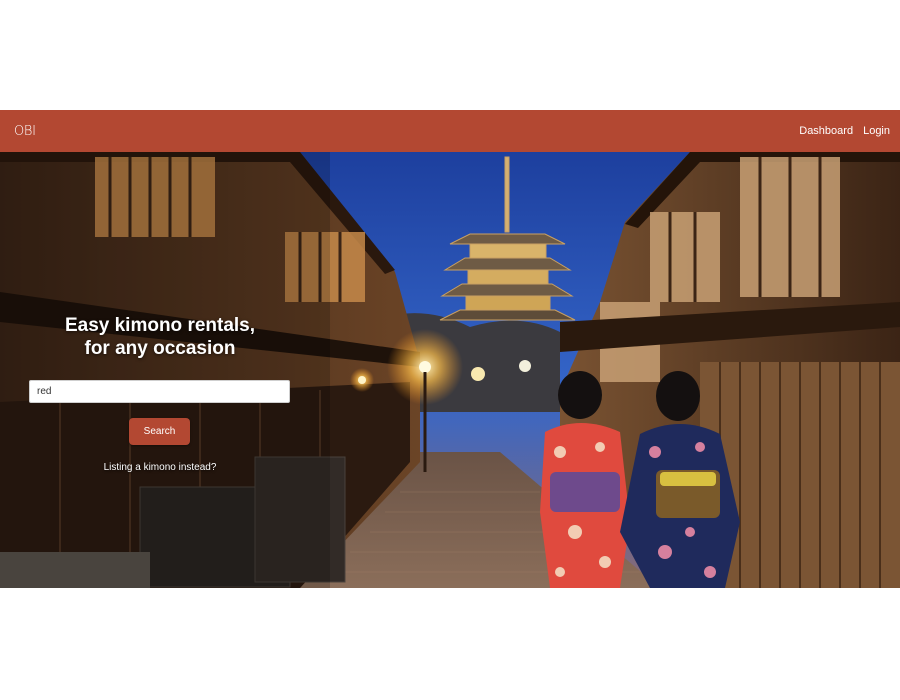 This screenshot has height=700, width=900. Describe the element at coordinates (159, 431) in the screenshot. I see `search-button: Search` at that location.